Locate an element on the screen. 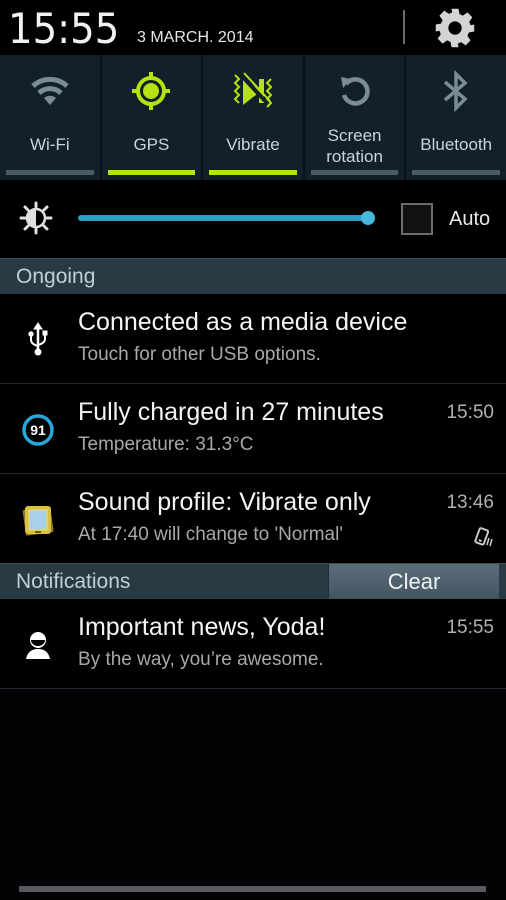 The height and width of the screenshot is (900, 506). battery-level: 91 is located at coordinates (38, 430).